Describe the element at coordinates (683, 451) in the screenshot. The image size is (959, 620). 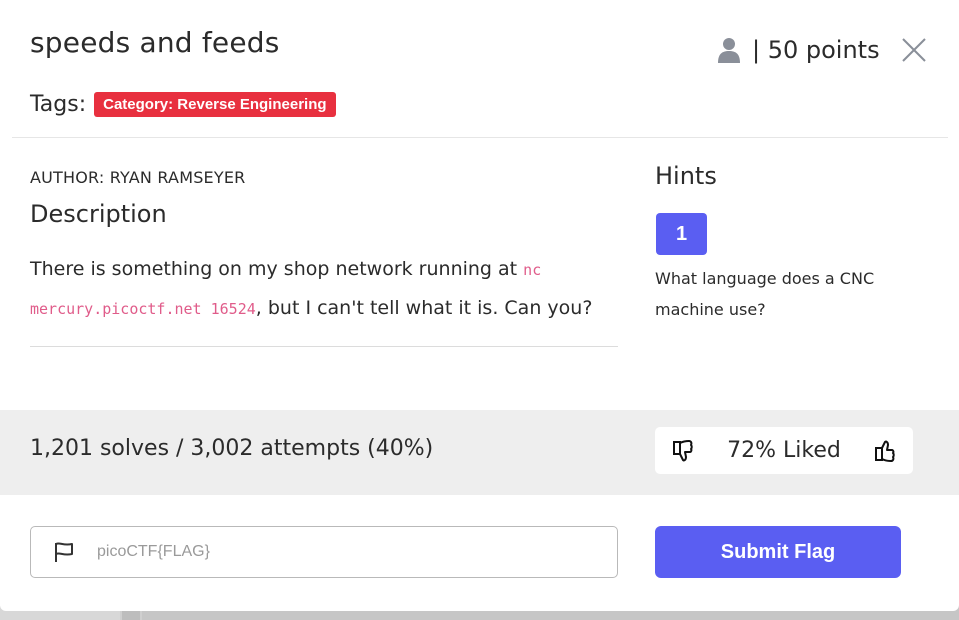
I see `thumbs-down-icon` at that location.